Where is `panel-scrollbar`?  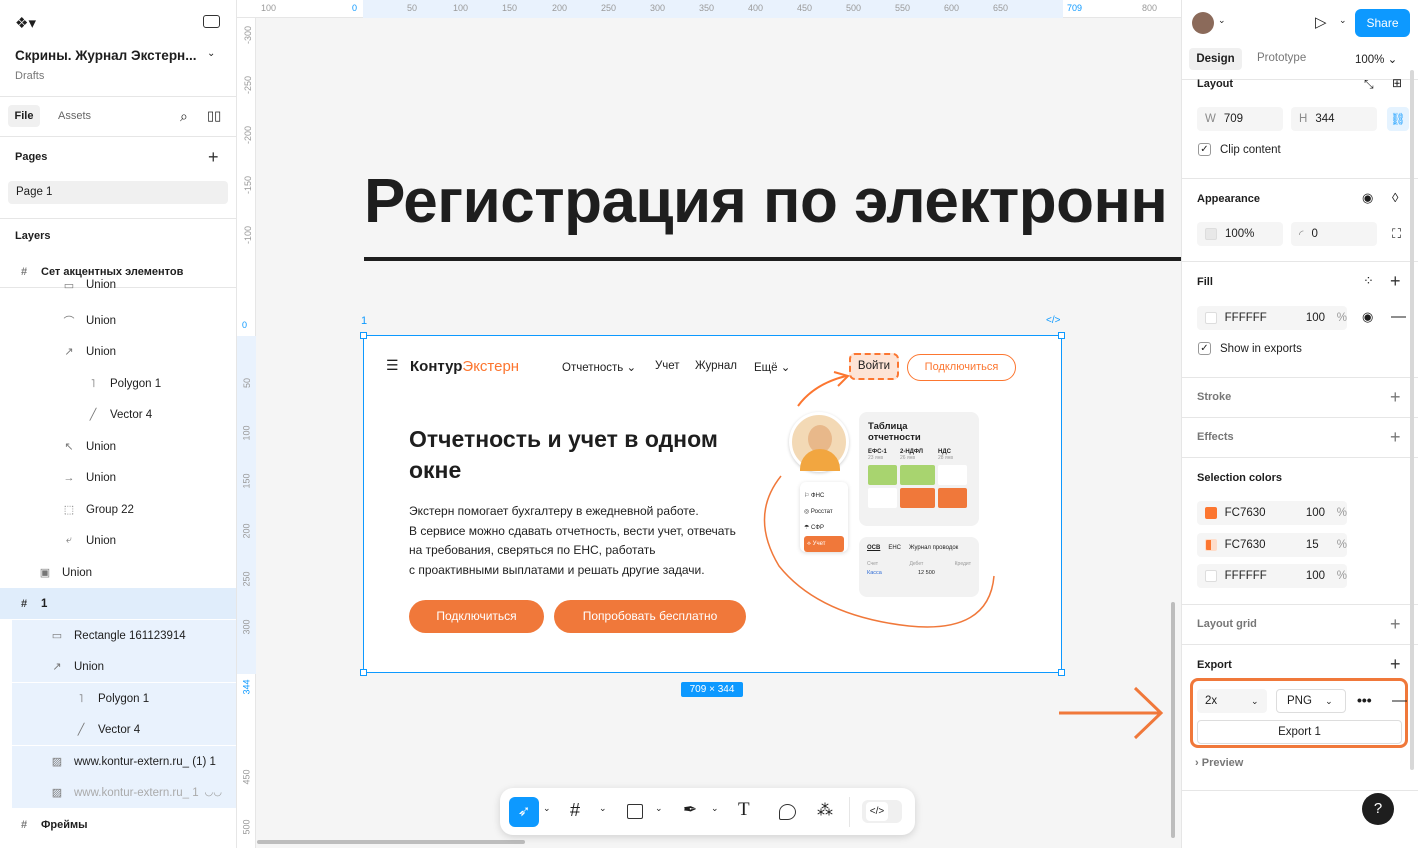
panel-scrollbar is located at coordinates (1412, 420).